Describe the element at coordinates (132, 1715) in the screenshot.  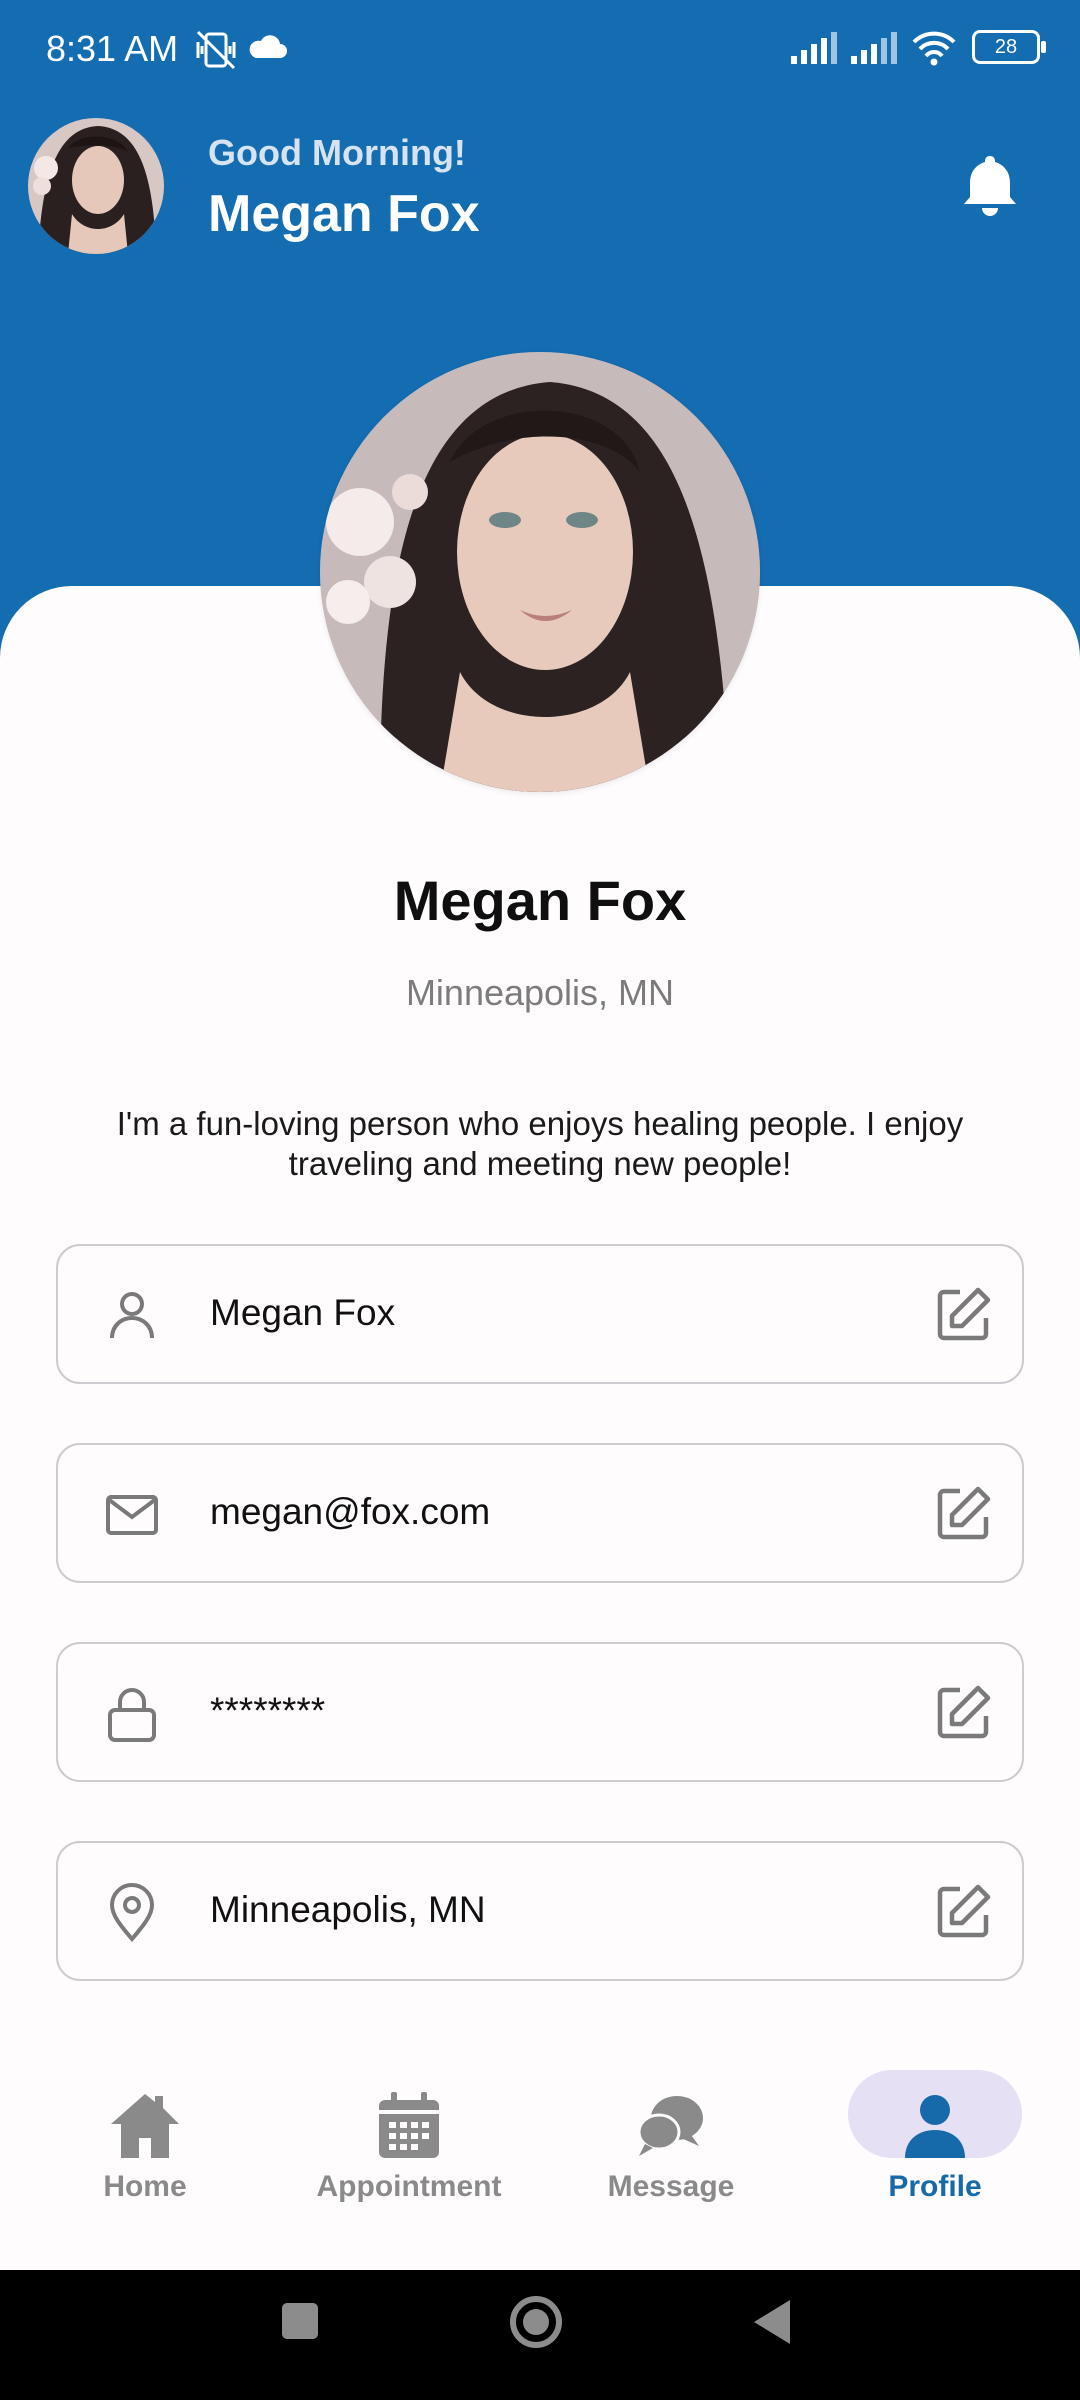
I see `lock-icon` at that location.